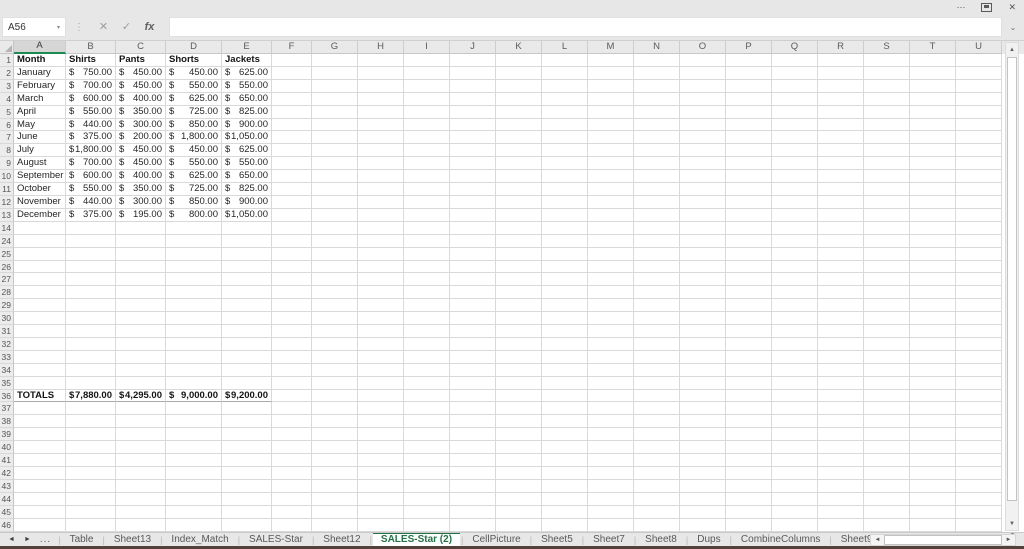  Describe the element at coordinates (795, 280) in the screenshot. I see `cell-Q27` at that location.